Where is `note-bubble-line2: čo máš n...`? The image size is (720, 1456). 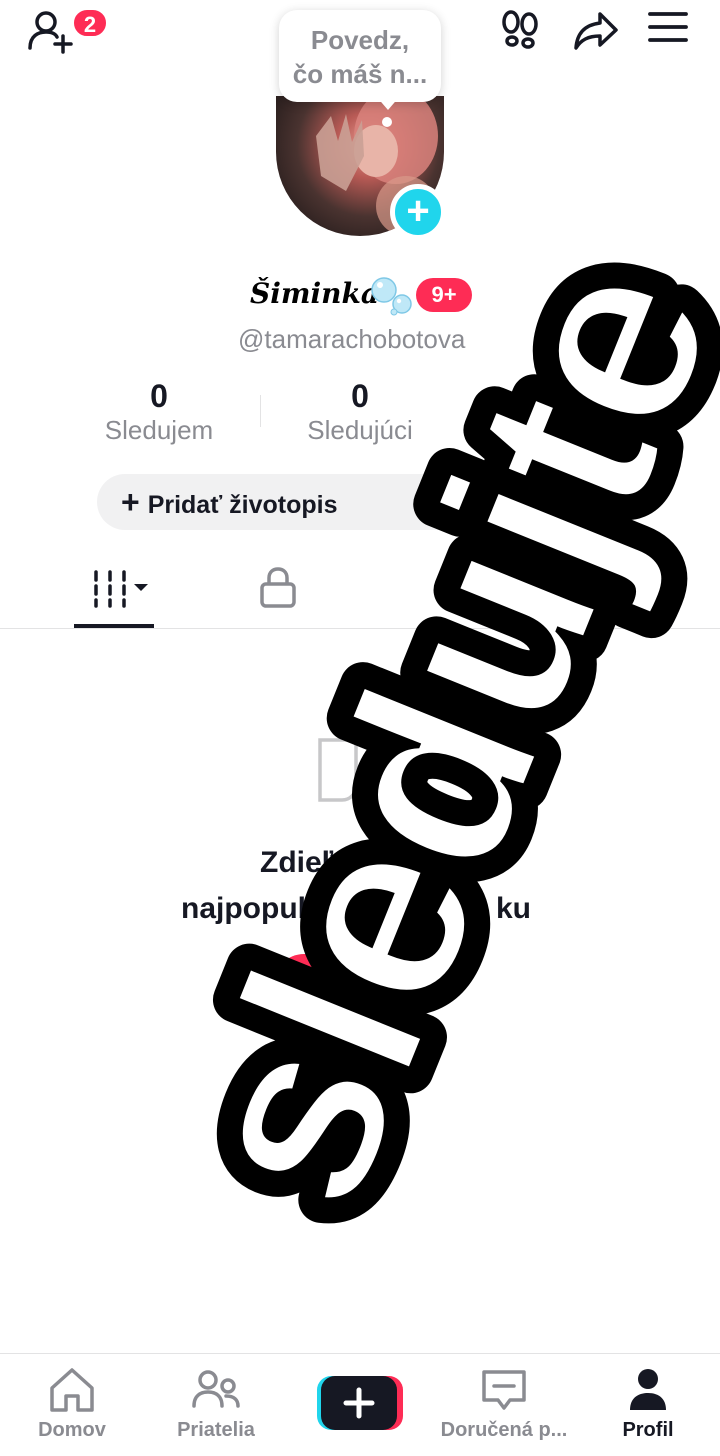
note-bubble-line2: čo máš n... is located at coordinates (360, 74).